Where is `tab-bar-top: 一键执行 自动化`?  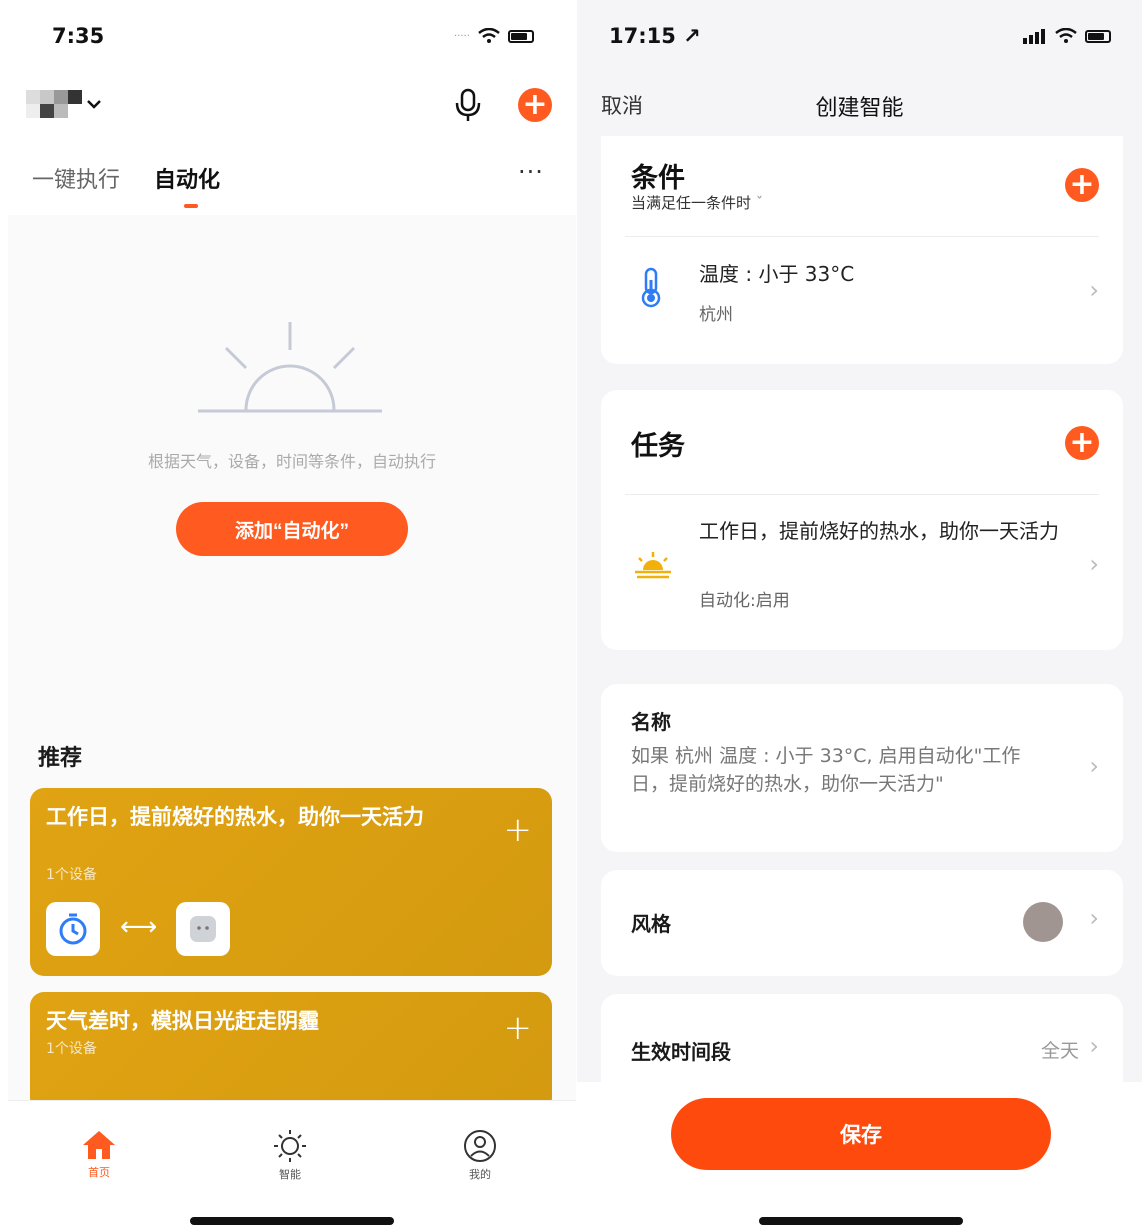 tab-bar-top: 一键执行 自动化 is located at coordinates (126, 185).